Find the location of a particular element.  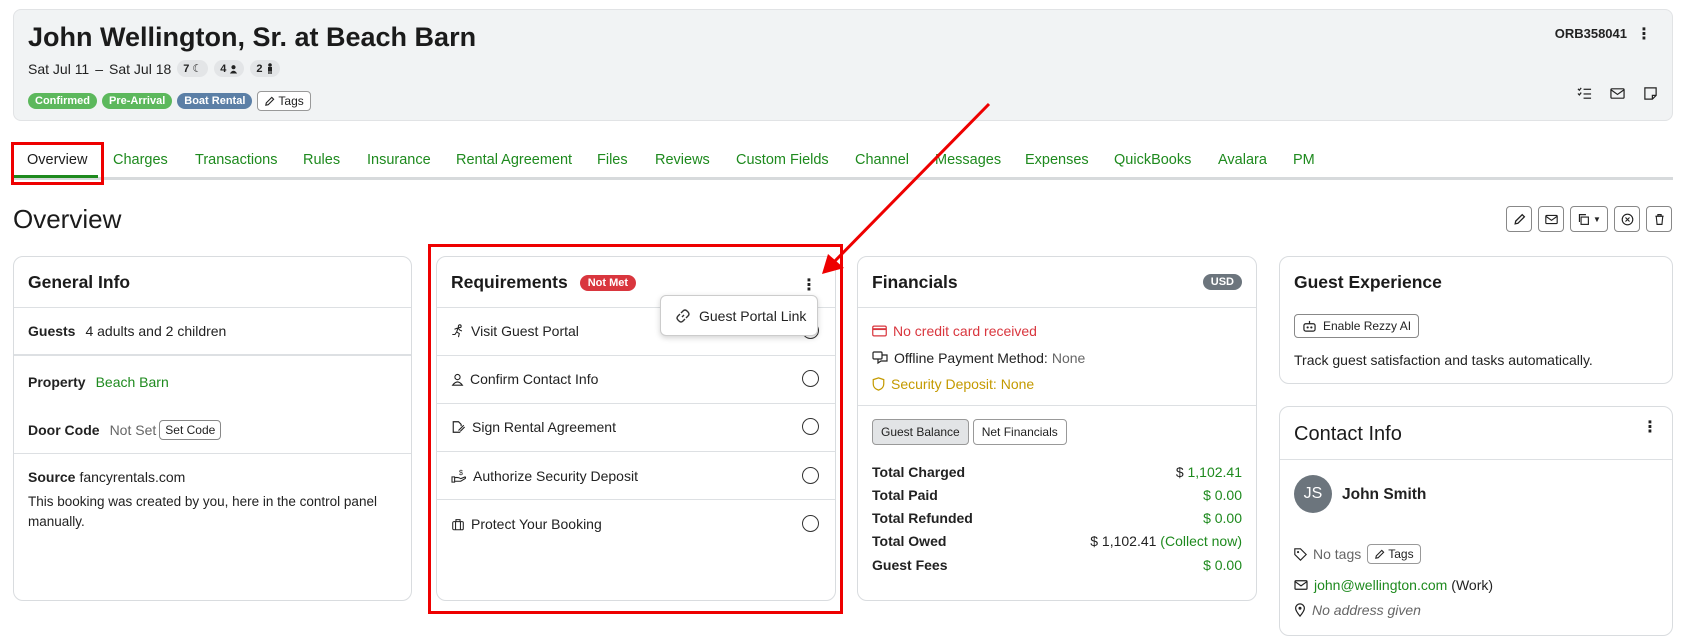

tab-pm: PM is located at coordinates (1304, 160).